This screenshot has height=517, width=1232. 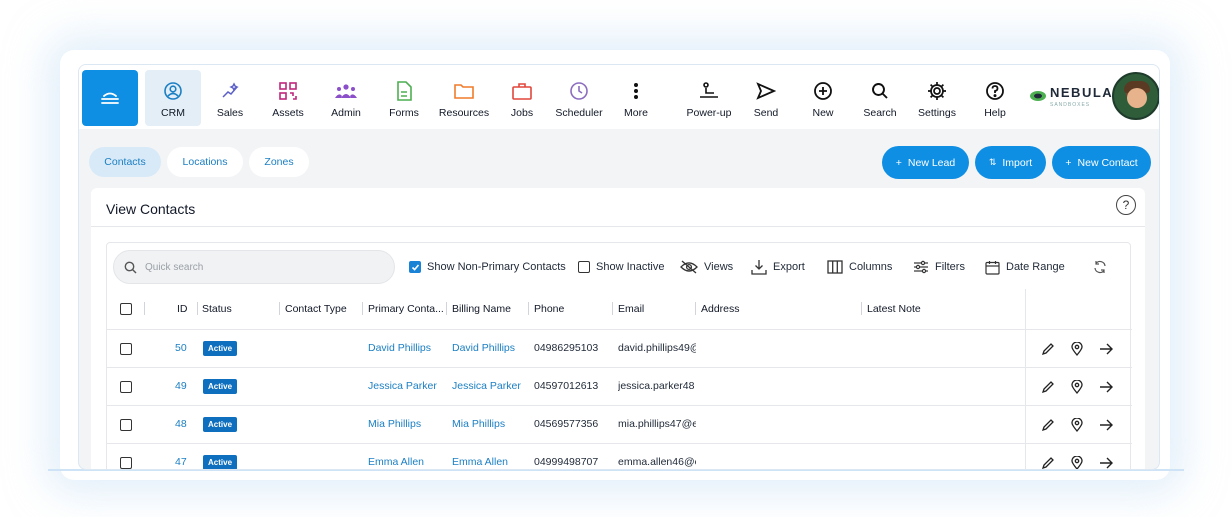 I want to click on help-button: ?, so click(x=1126, y=205).